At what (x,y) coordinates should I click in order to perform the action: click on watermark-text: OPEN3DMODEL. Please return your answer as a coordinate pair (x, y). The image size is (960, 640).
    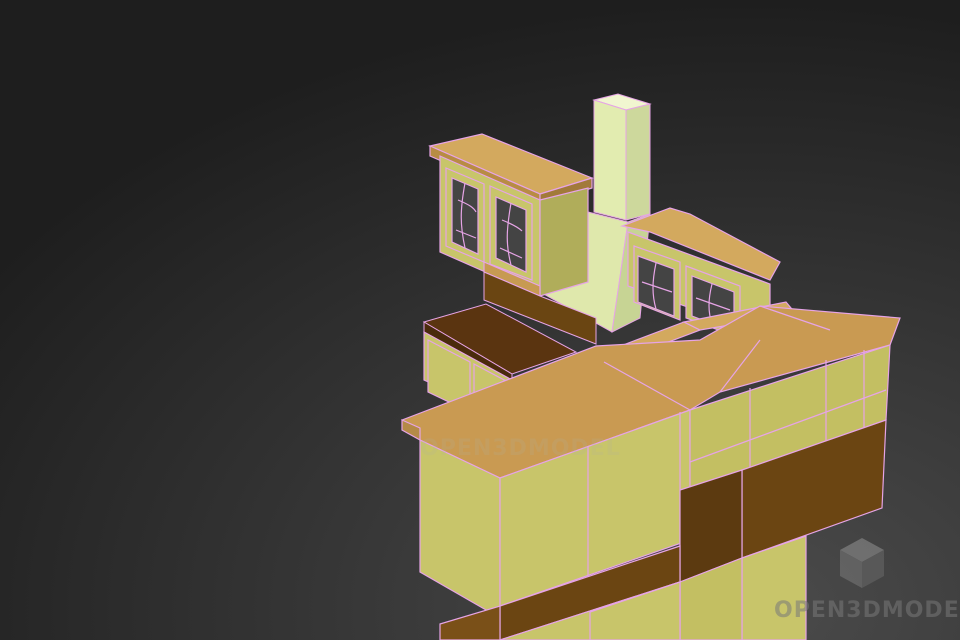
    Looking at the image, I should click on (867, 610).